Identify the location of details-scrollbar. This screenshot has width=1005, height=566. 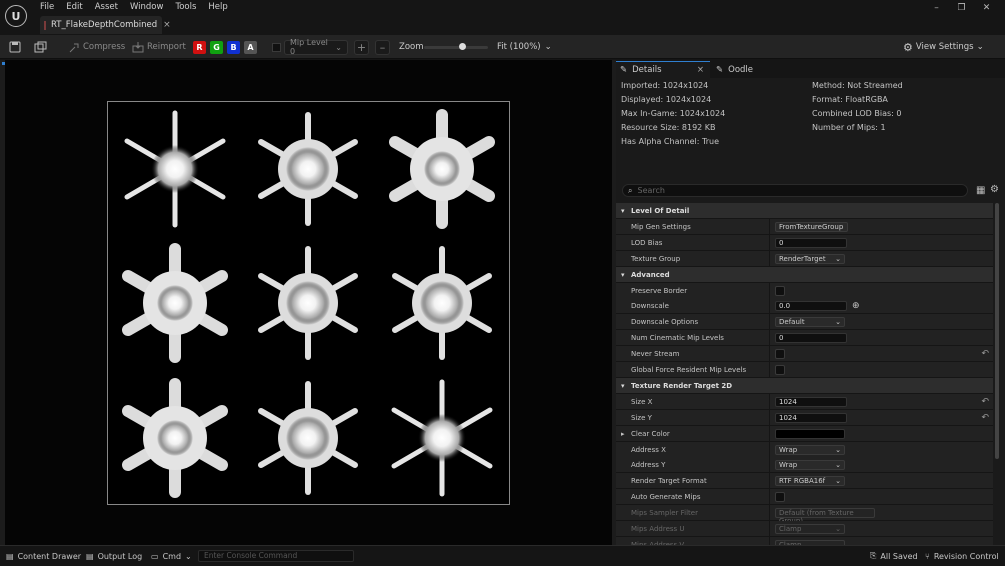
(997, 331).